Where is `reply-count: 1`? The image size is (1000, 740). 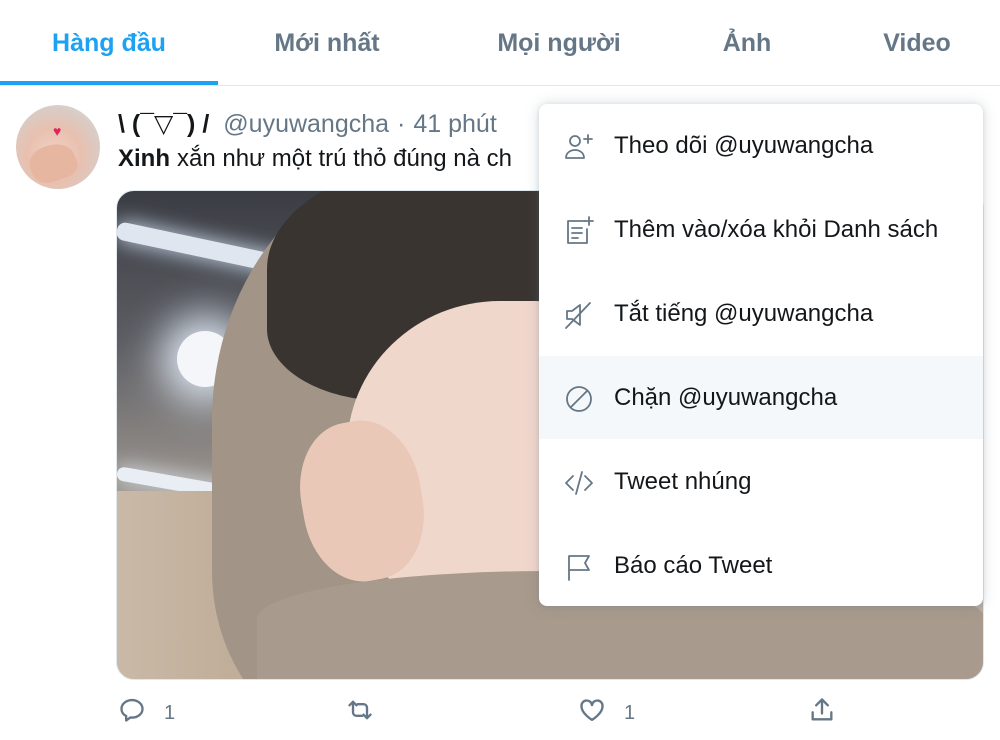
reply-count: 1 is located at coordinates (170, 712).